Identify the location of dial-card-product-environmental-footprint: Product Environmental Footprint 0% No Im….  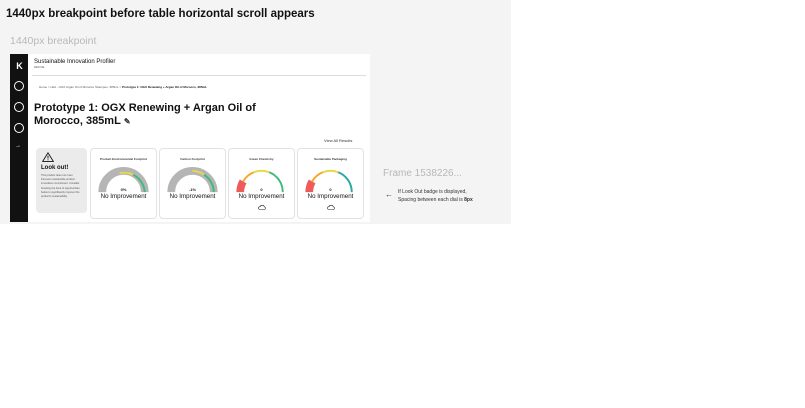
(123, 183).